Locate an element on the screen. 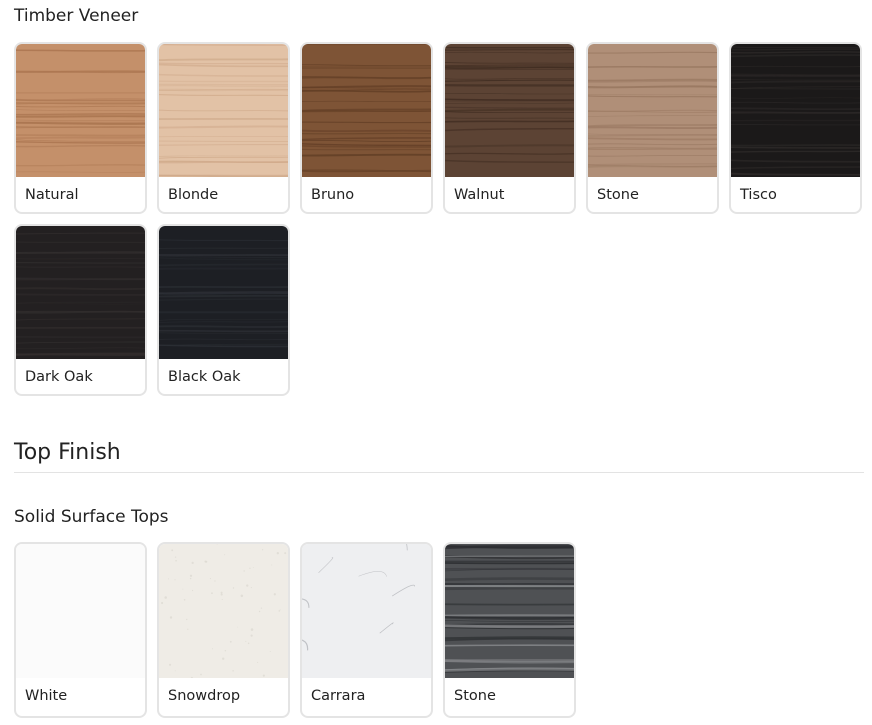 The image size is (872, 725). swatch-card-black-oak: Black Oak is located at coordinates (223, 310).